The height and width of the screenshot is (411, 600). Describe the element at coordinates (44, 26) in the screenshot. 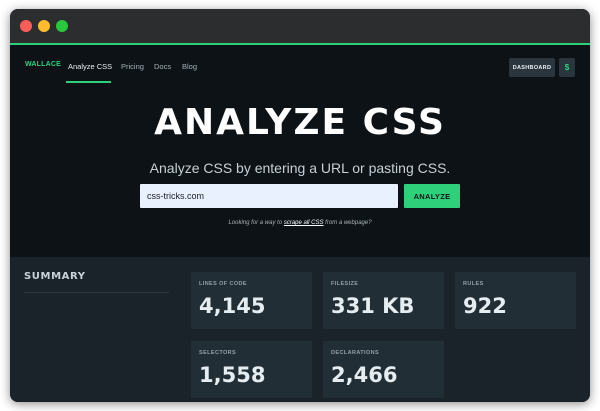

I see `minimize-window-icon` at that location.